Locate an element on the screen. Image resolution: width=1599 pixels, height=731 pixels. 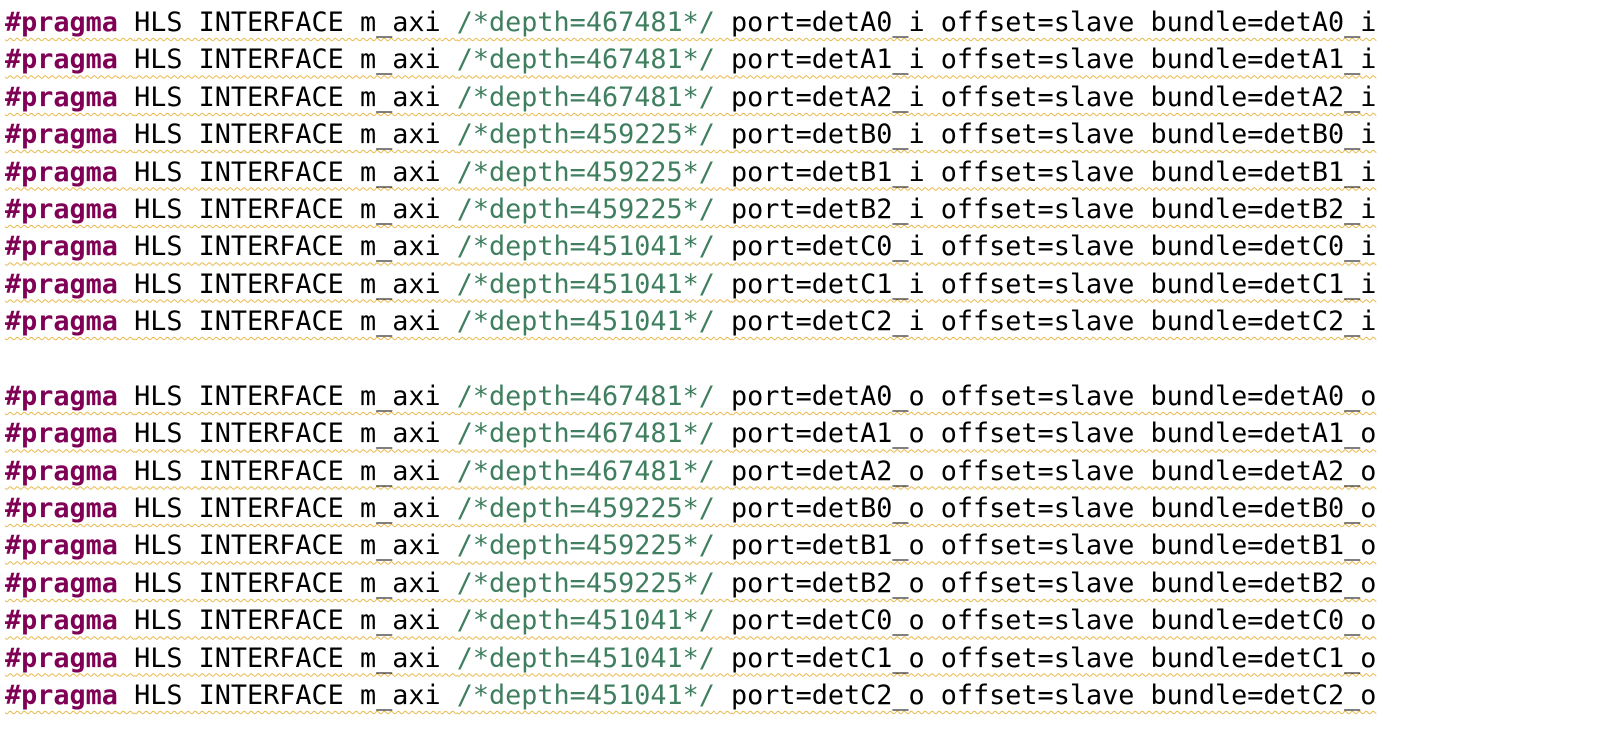
pragma-arguments: port=detB0_o offset=slave bundle=detB0_o is located at coordinates (1054, 509).